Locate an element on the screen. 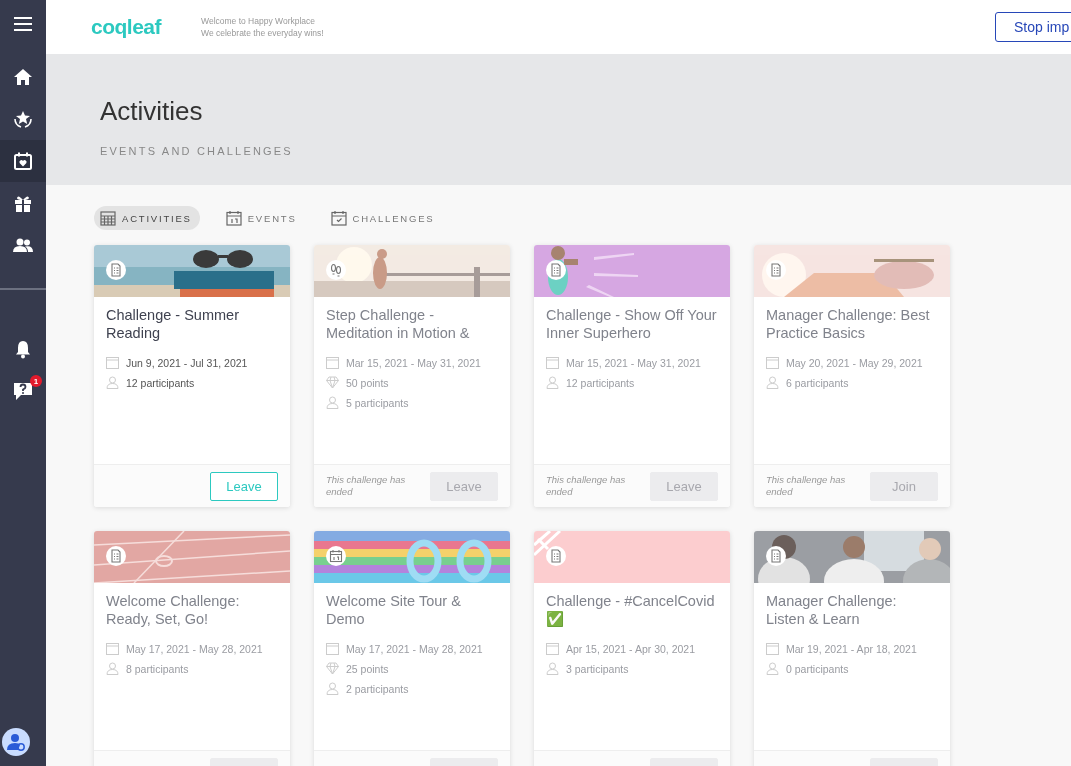  date-range: Jun 9, 2021 - Jul 31, 2021 is located at coordinates (187, 362).